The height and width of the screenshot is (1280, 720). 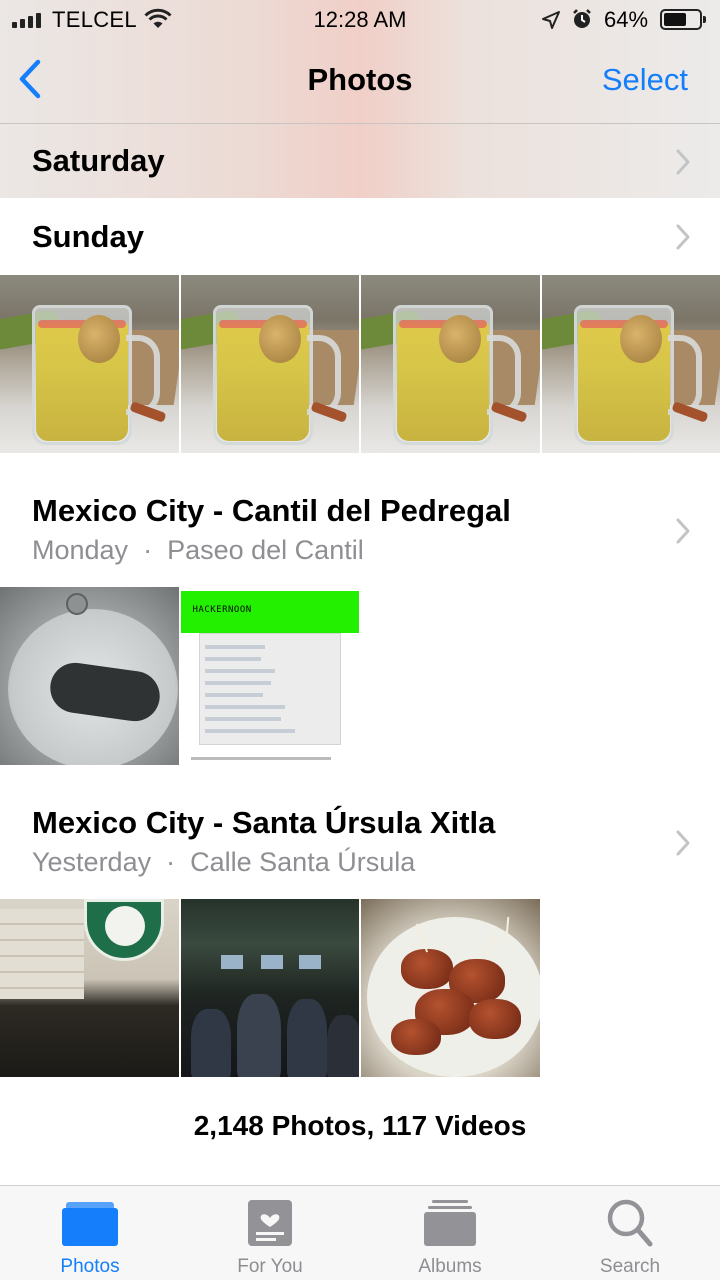 What do you see at coordinates (630, 1266) in the screenshot?
I see `tab-label: Search` at bounding box center [630, 1266].